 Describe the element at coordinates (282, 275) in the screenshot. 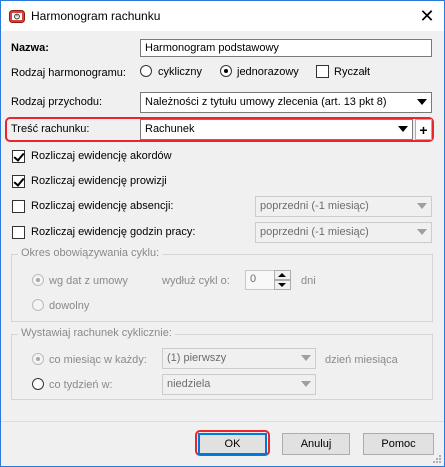

I see `spin-up-icon` at that location.